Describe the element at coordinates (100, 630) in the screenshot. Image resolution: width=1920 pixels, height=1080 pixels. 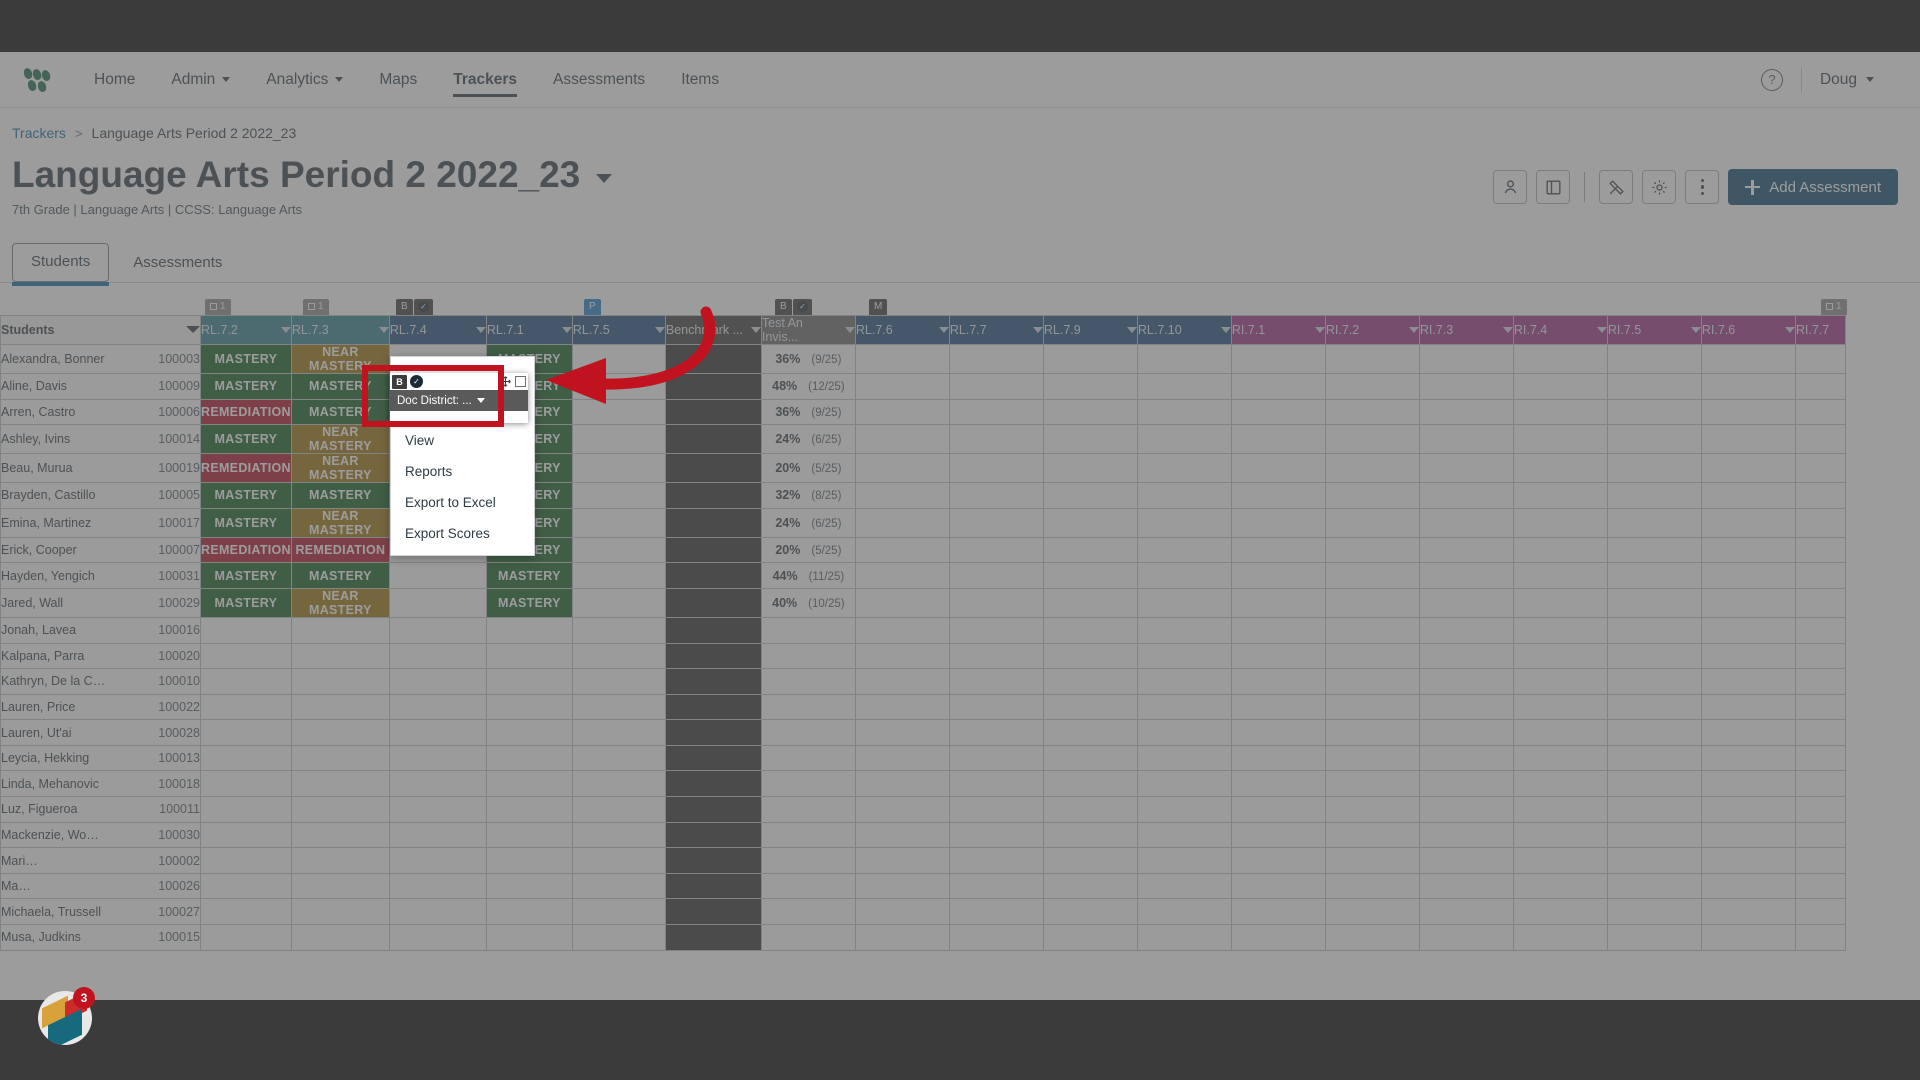
I see `student-name-cell: Jonah, Lavea 100016` at that location.